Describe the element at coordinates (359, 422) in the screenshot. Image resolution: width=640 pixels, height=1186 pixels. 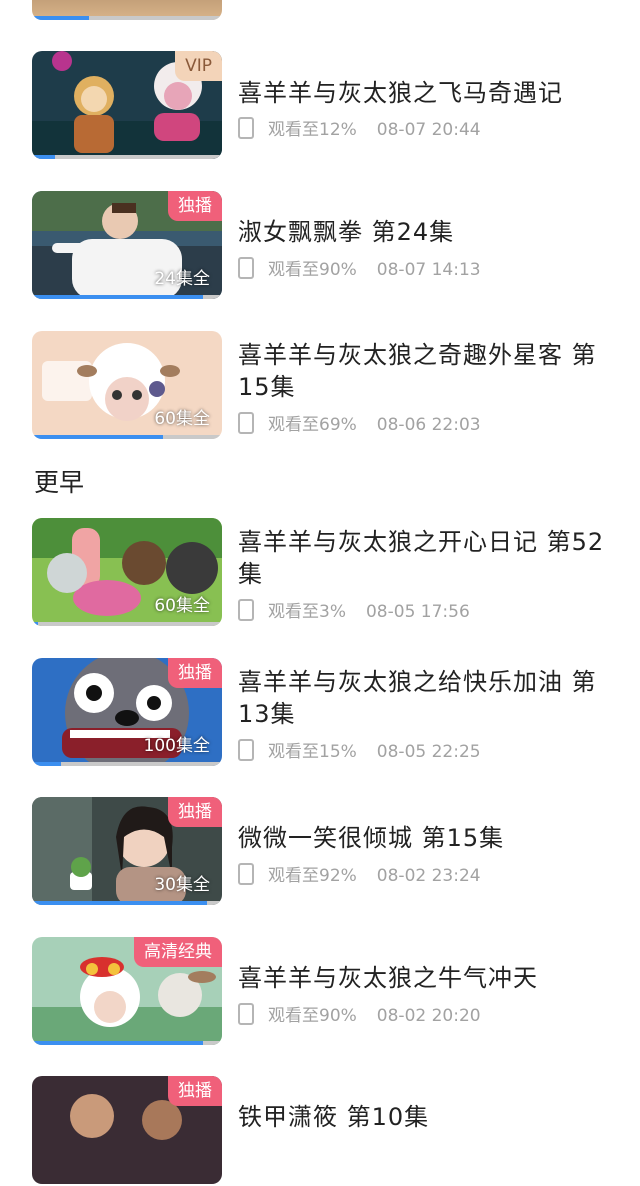
I see `watch-meta: 观看至69% 08-06 22:03` at that location.